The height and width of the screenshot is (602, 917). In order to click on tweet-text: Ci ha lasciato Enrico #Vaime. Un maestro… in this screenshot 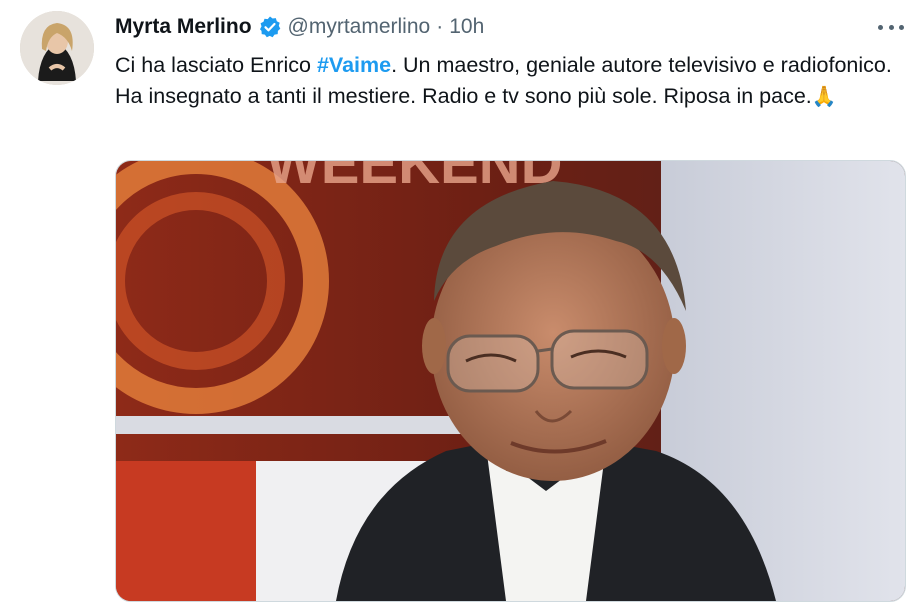, I will do `click(512, 81)`.